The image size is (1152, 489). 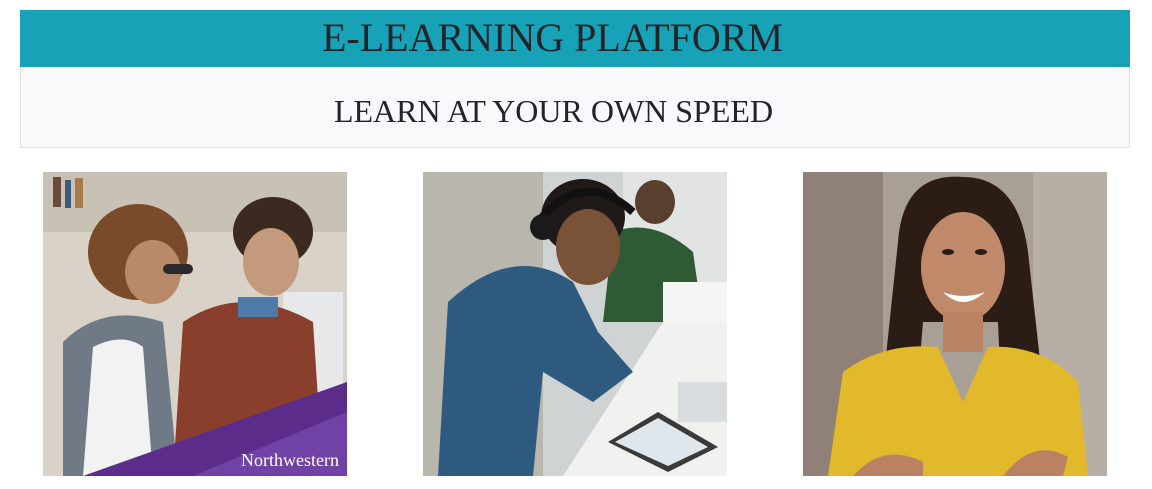 I want to click on title-banner: E-LEARNING PLATFORM, so click(x=575, y=38).